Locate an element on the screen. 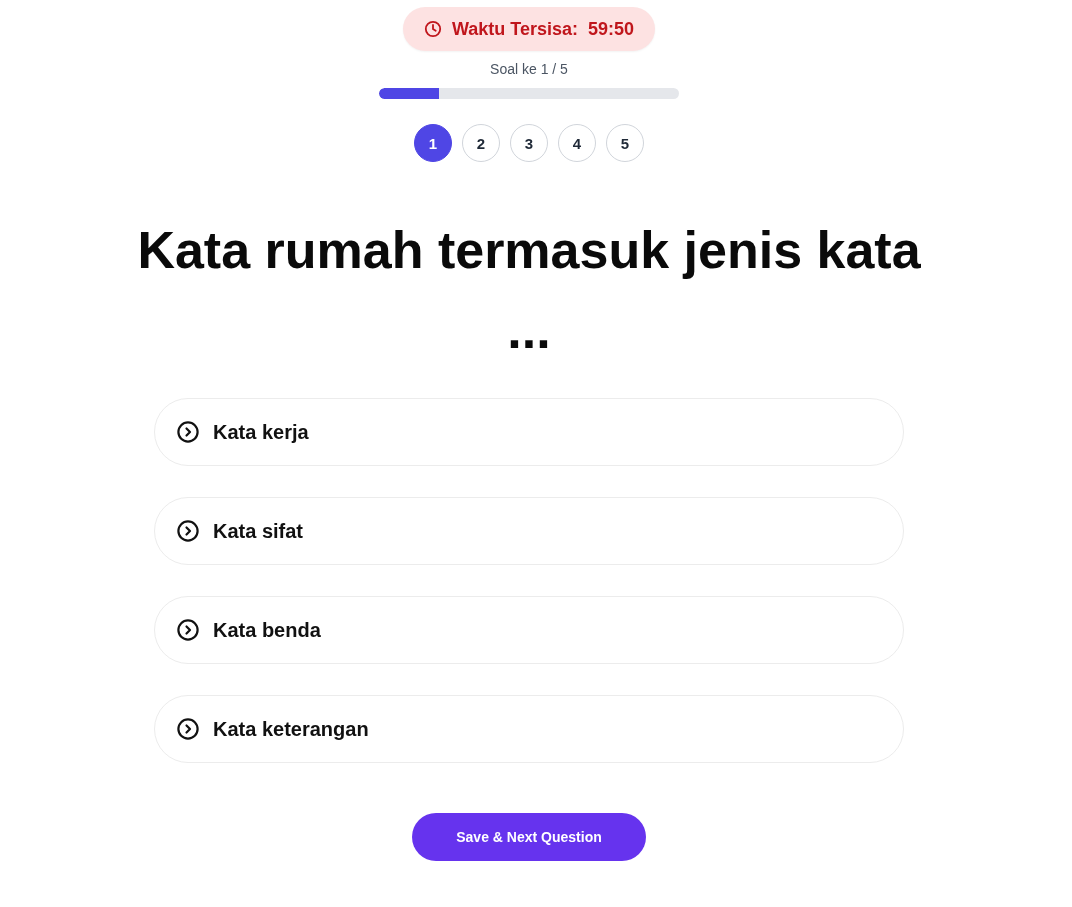  question-number-button: 4 is located at coordinates (577, 143).